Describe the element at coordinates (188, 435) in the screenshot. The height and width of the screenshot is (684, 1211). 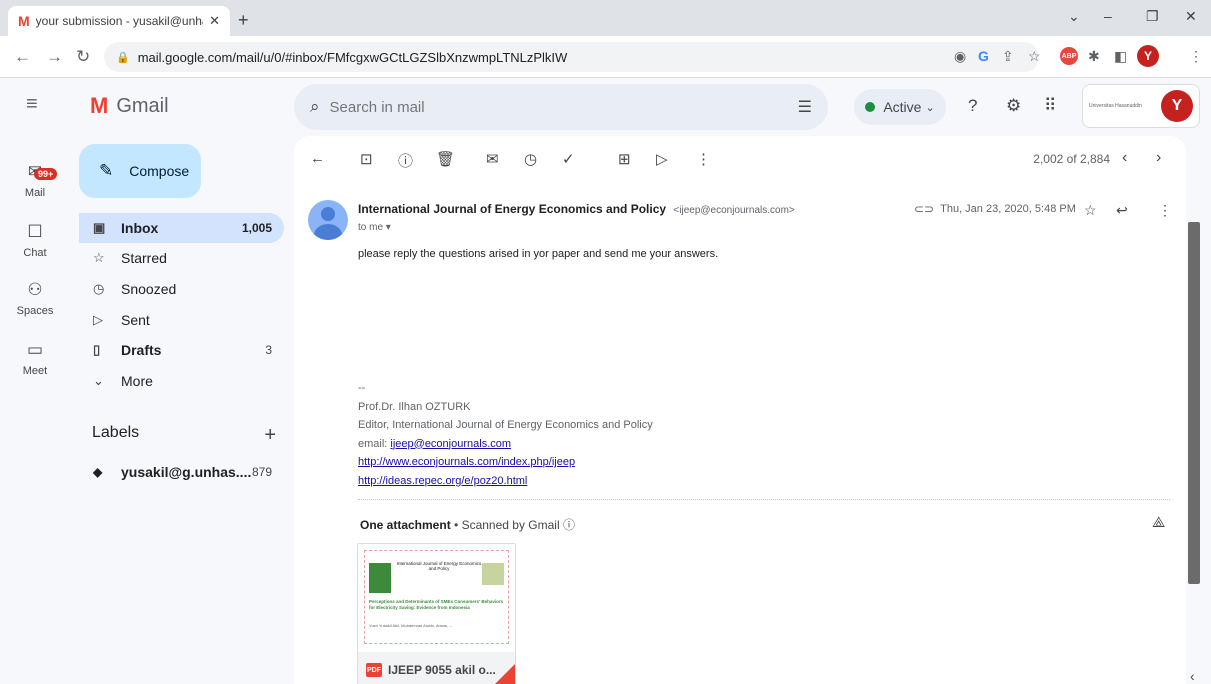
I see `labels-header: Labels +` at that location.